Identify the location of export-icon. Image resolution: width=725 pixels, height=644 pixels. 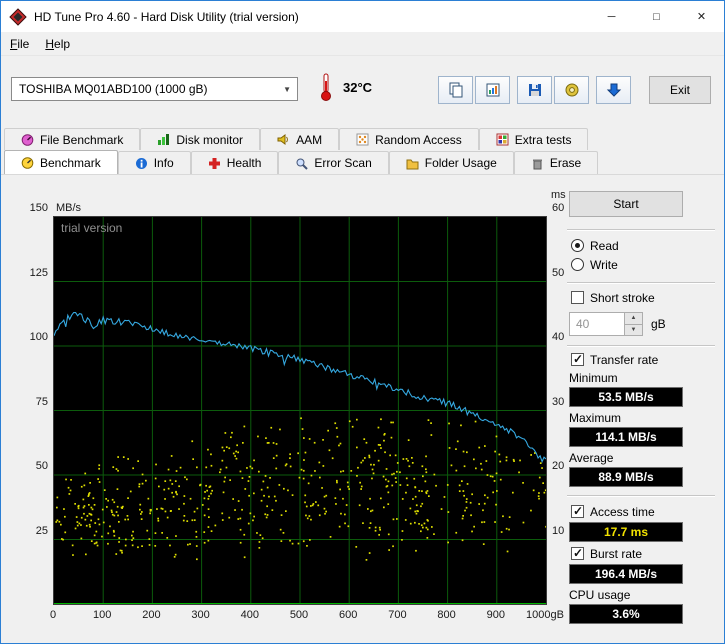
(571, 90).